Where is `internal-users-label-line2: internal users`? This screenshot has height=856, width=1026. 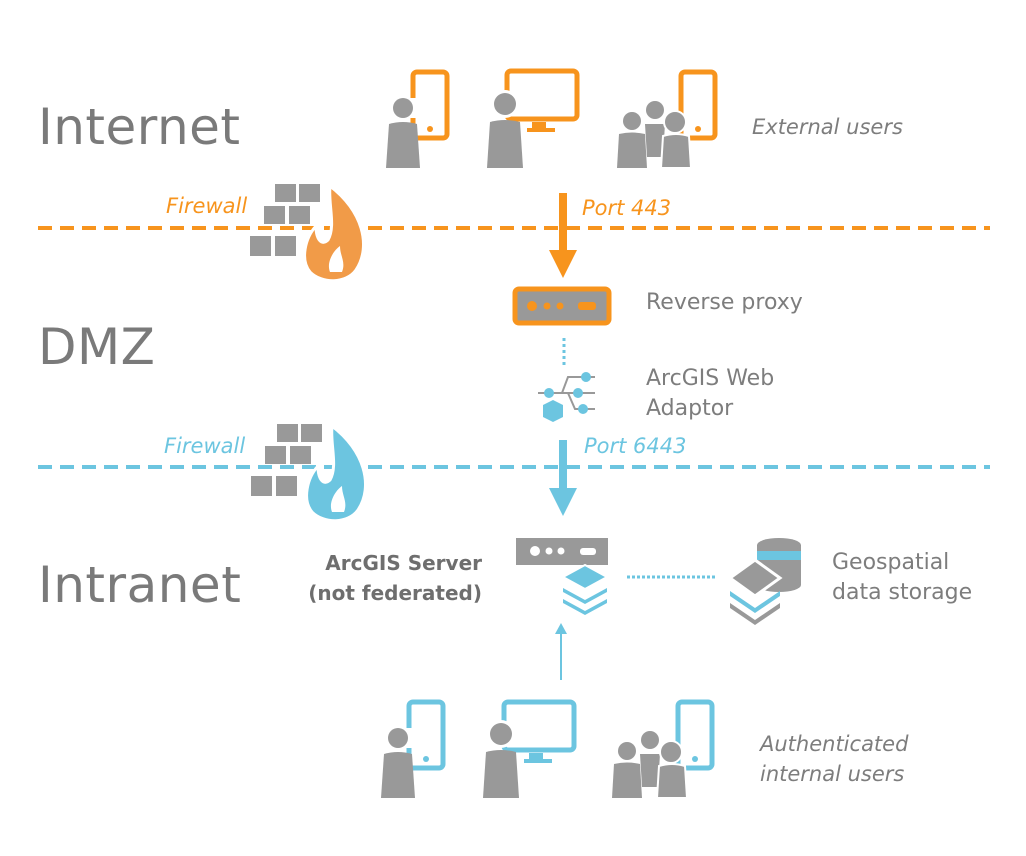 internal-users-label-line2: internal users is located at coordinates (832, 774).